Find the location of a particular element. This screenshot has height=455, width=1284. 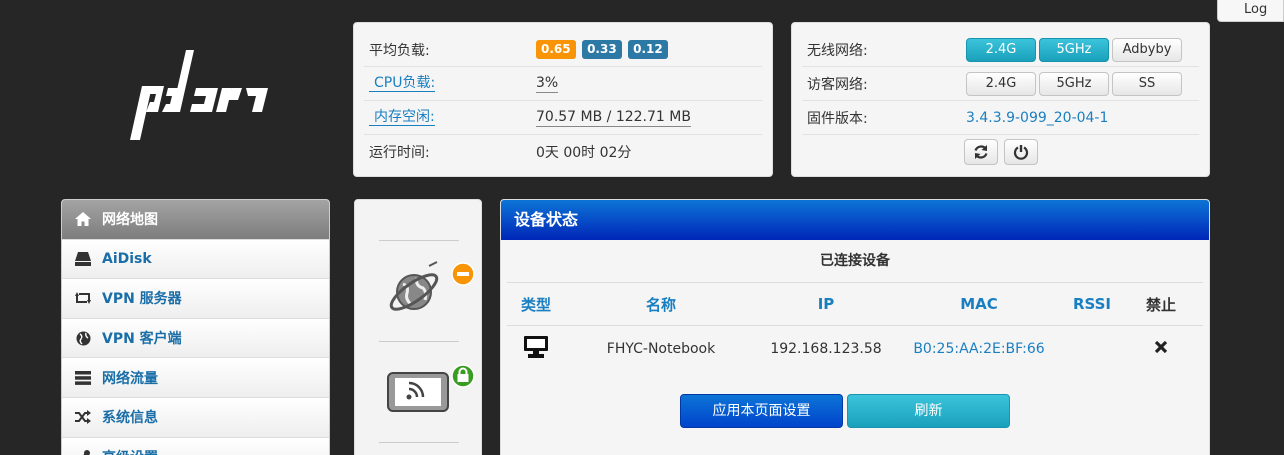

wireless-security-button is located at coordinates (418, 394).